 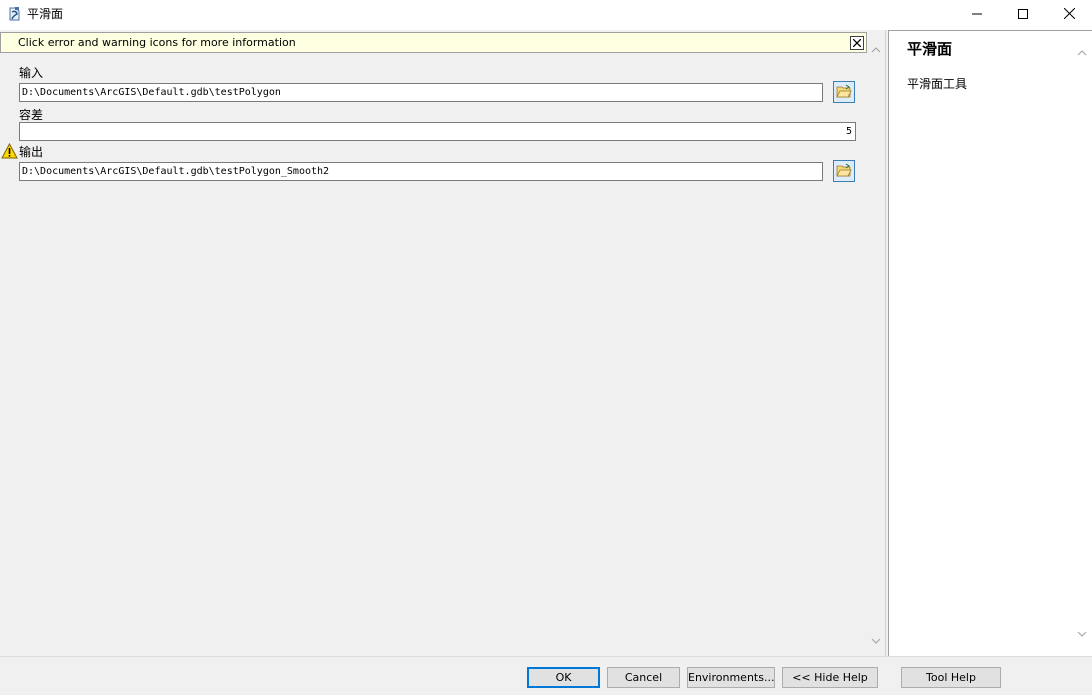 I want to click on close-button, so click(x=1069, y=15).